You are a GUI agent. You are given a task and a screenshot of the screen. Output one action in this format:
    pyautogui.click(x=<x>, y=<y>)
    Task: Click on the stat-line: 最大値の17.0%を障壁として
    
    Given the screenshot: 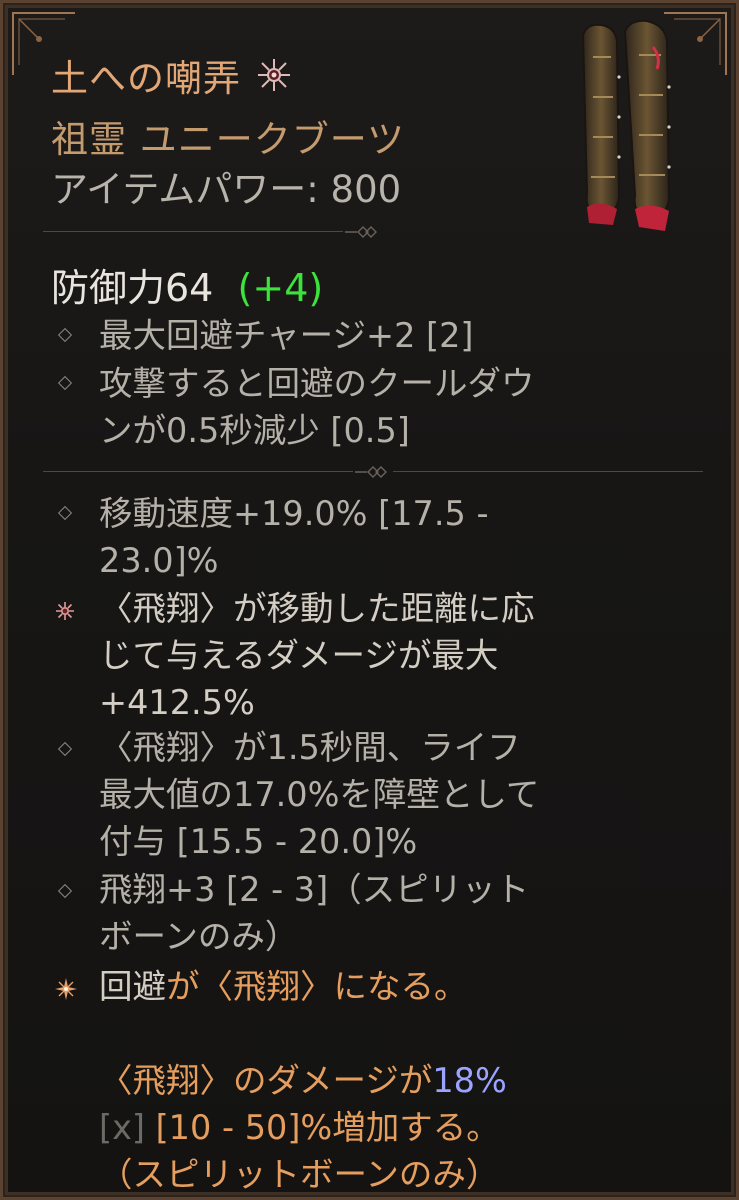 What is the action you would take?
    pyautogui.click(x=319, y=794)
    